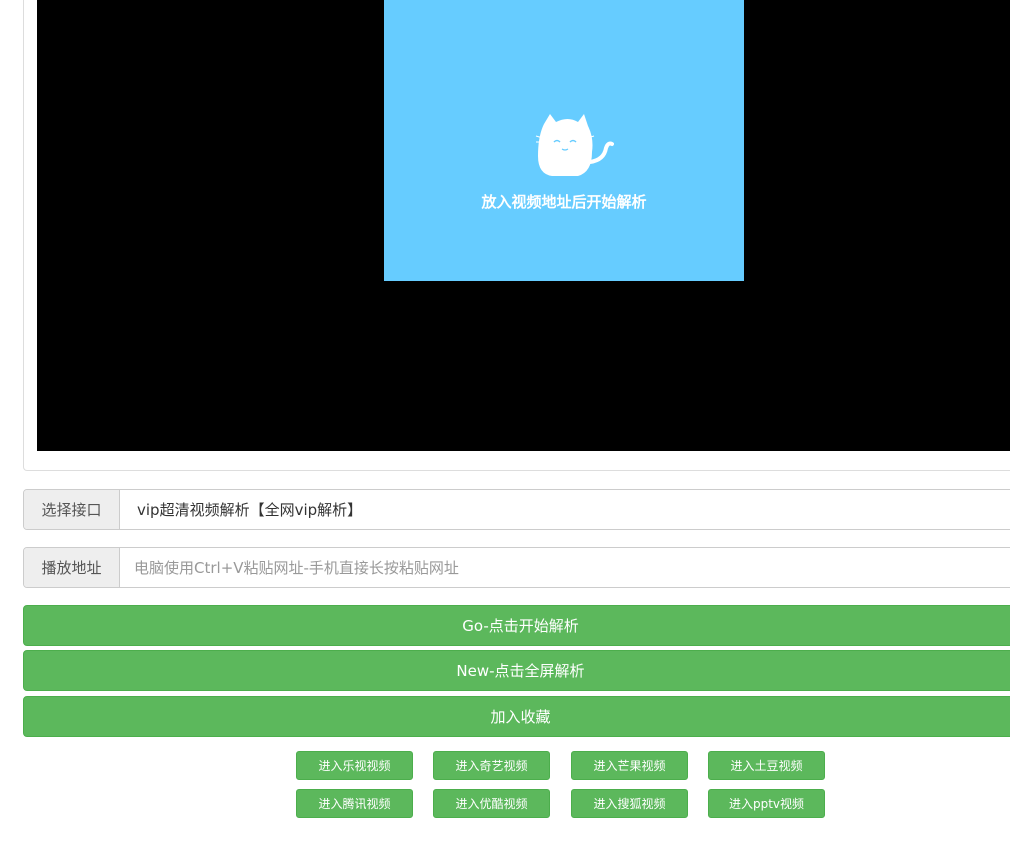 The image size is (1010, 842). Describe the element at coordinates (766, 803) in the screenshot. I see `pptv-link-button: 进入pptv视频` at that location.